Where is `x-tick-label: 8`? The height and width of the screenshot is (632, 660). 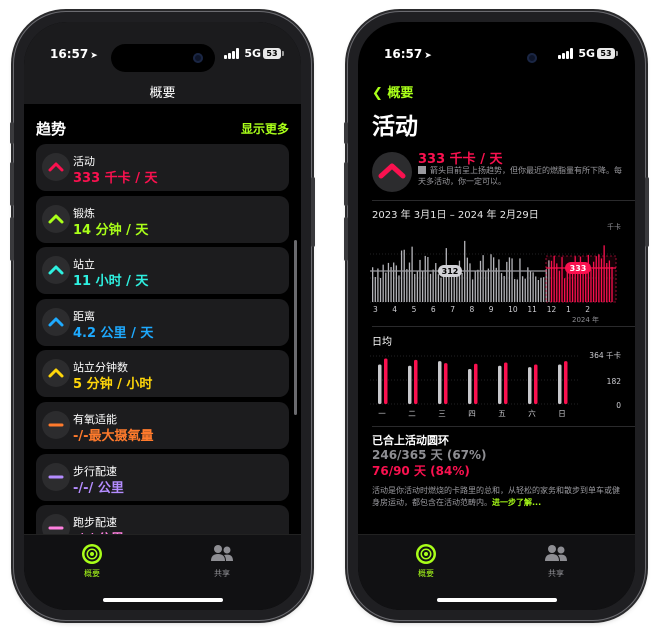 x-tick-label: 8 is located at coordinates (472, 309).